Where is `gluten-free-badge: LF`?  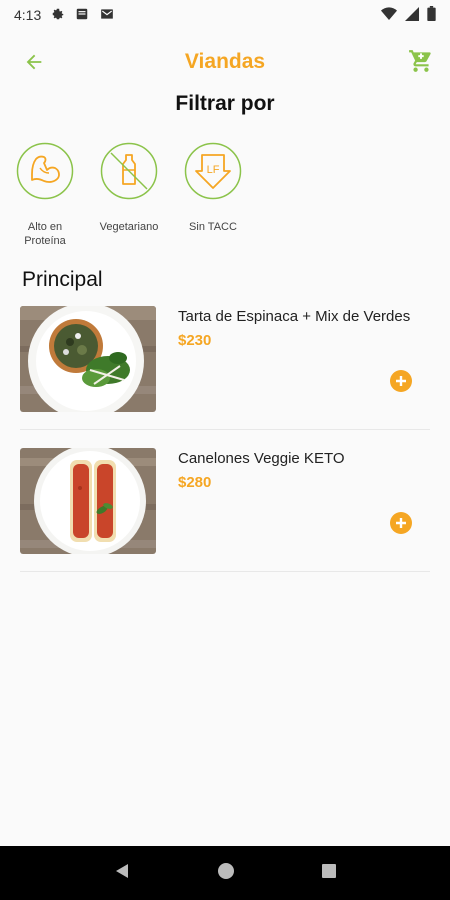 gluten-free-badge: LF is located at coordinates (213, 170).